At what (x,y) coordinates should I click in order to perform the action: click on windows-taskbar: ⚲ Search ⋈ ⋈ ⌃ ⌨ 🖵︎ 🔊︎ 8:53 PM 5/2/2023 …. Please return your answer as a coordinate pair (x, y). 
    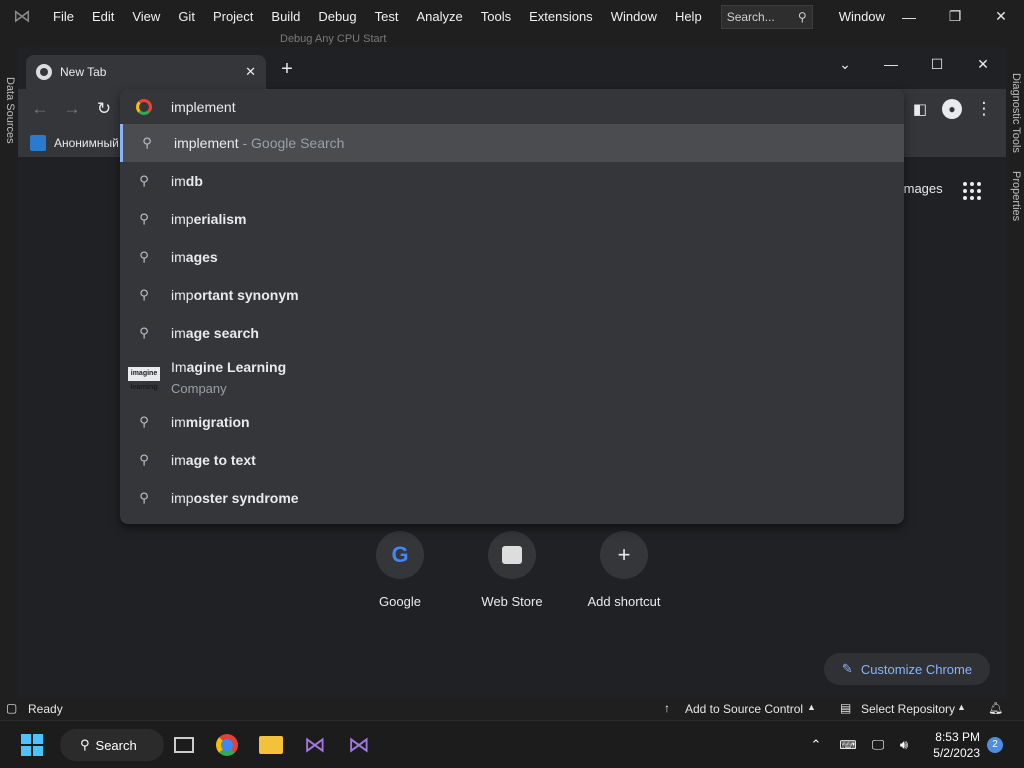
    Looking at the image, I should click on (512, 744).